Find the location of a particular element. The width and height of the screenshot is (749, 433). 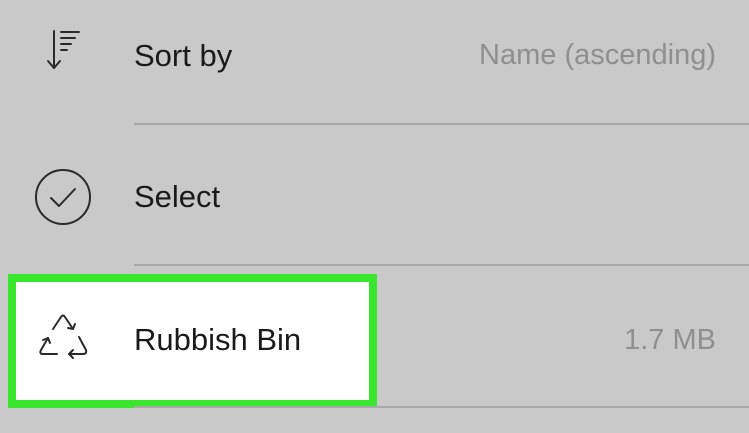

rubbish-bin-size: 1.7 MB is located at coordinates (670, 340).